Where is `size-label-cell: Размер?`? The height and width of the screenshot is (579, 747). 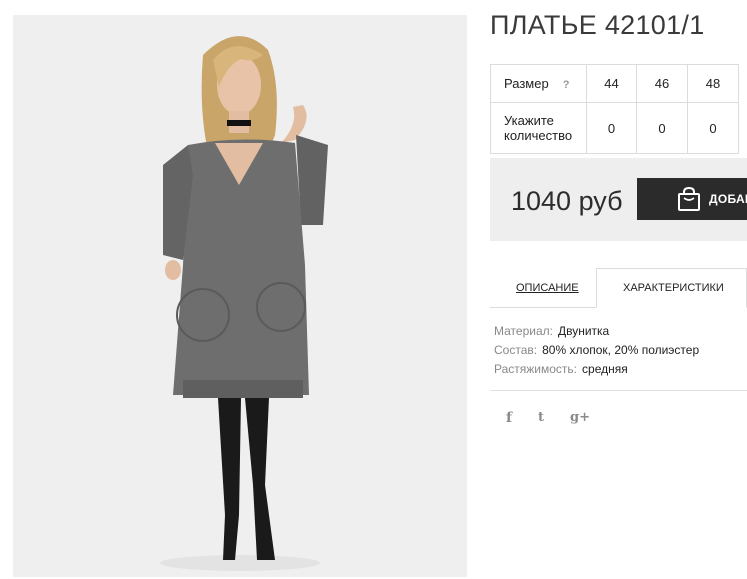 size-label-cell: Размер? is located at coordinates (538, 83).